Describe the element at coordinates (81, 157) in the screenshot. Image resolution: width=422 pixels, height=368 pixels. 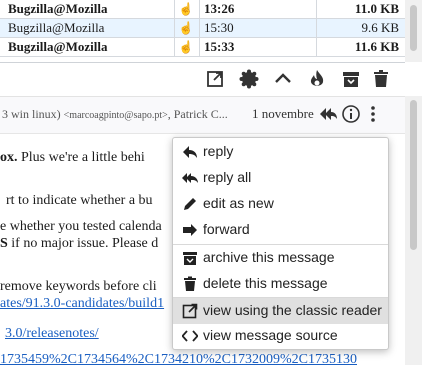
I see `body-text: Plus we're a little behi` at that location.